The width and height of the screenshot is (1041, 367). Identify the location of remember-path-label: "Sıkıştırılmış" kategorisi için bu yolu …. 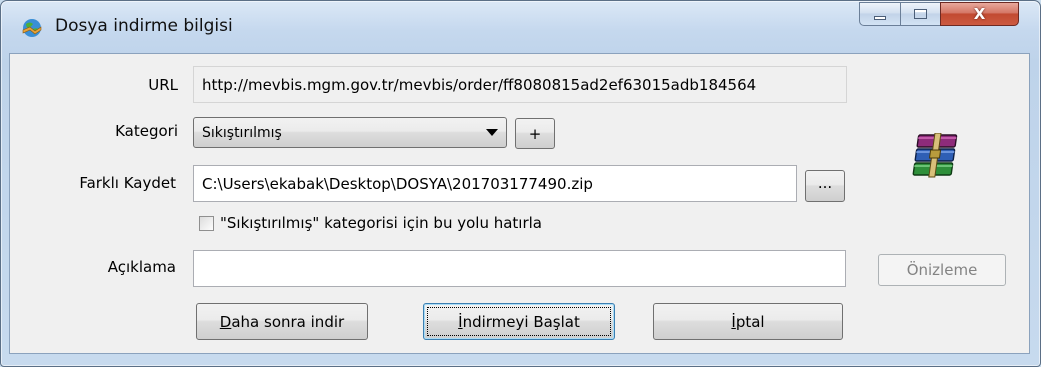
(381, 223).